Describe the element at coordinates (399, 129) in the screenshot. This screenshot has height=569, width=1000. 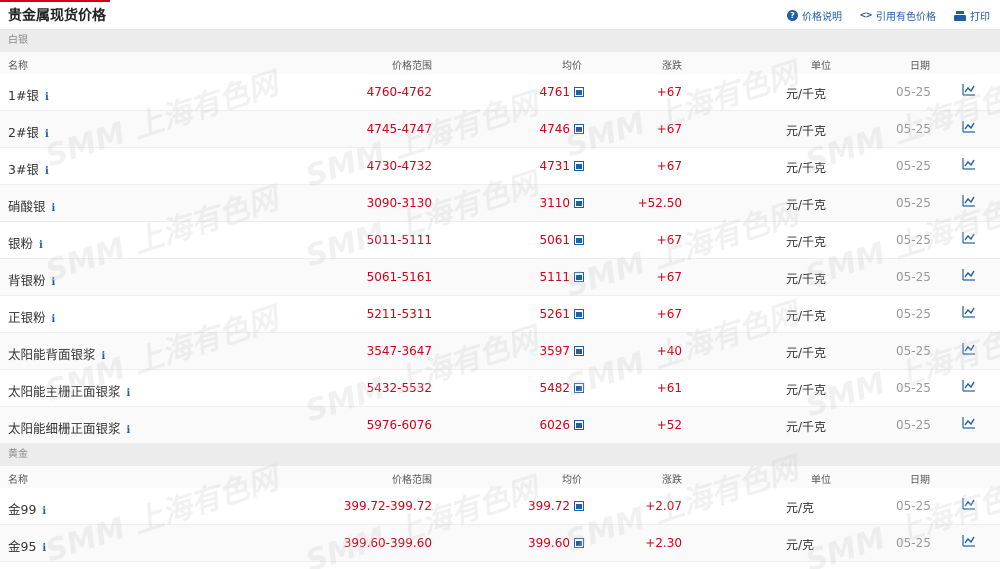
I see `price-range: 4745-4747` at that location.